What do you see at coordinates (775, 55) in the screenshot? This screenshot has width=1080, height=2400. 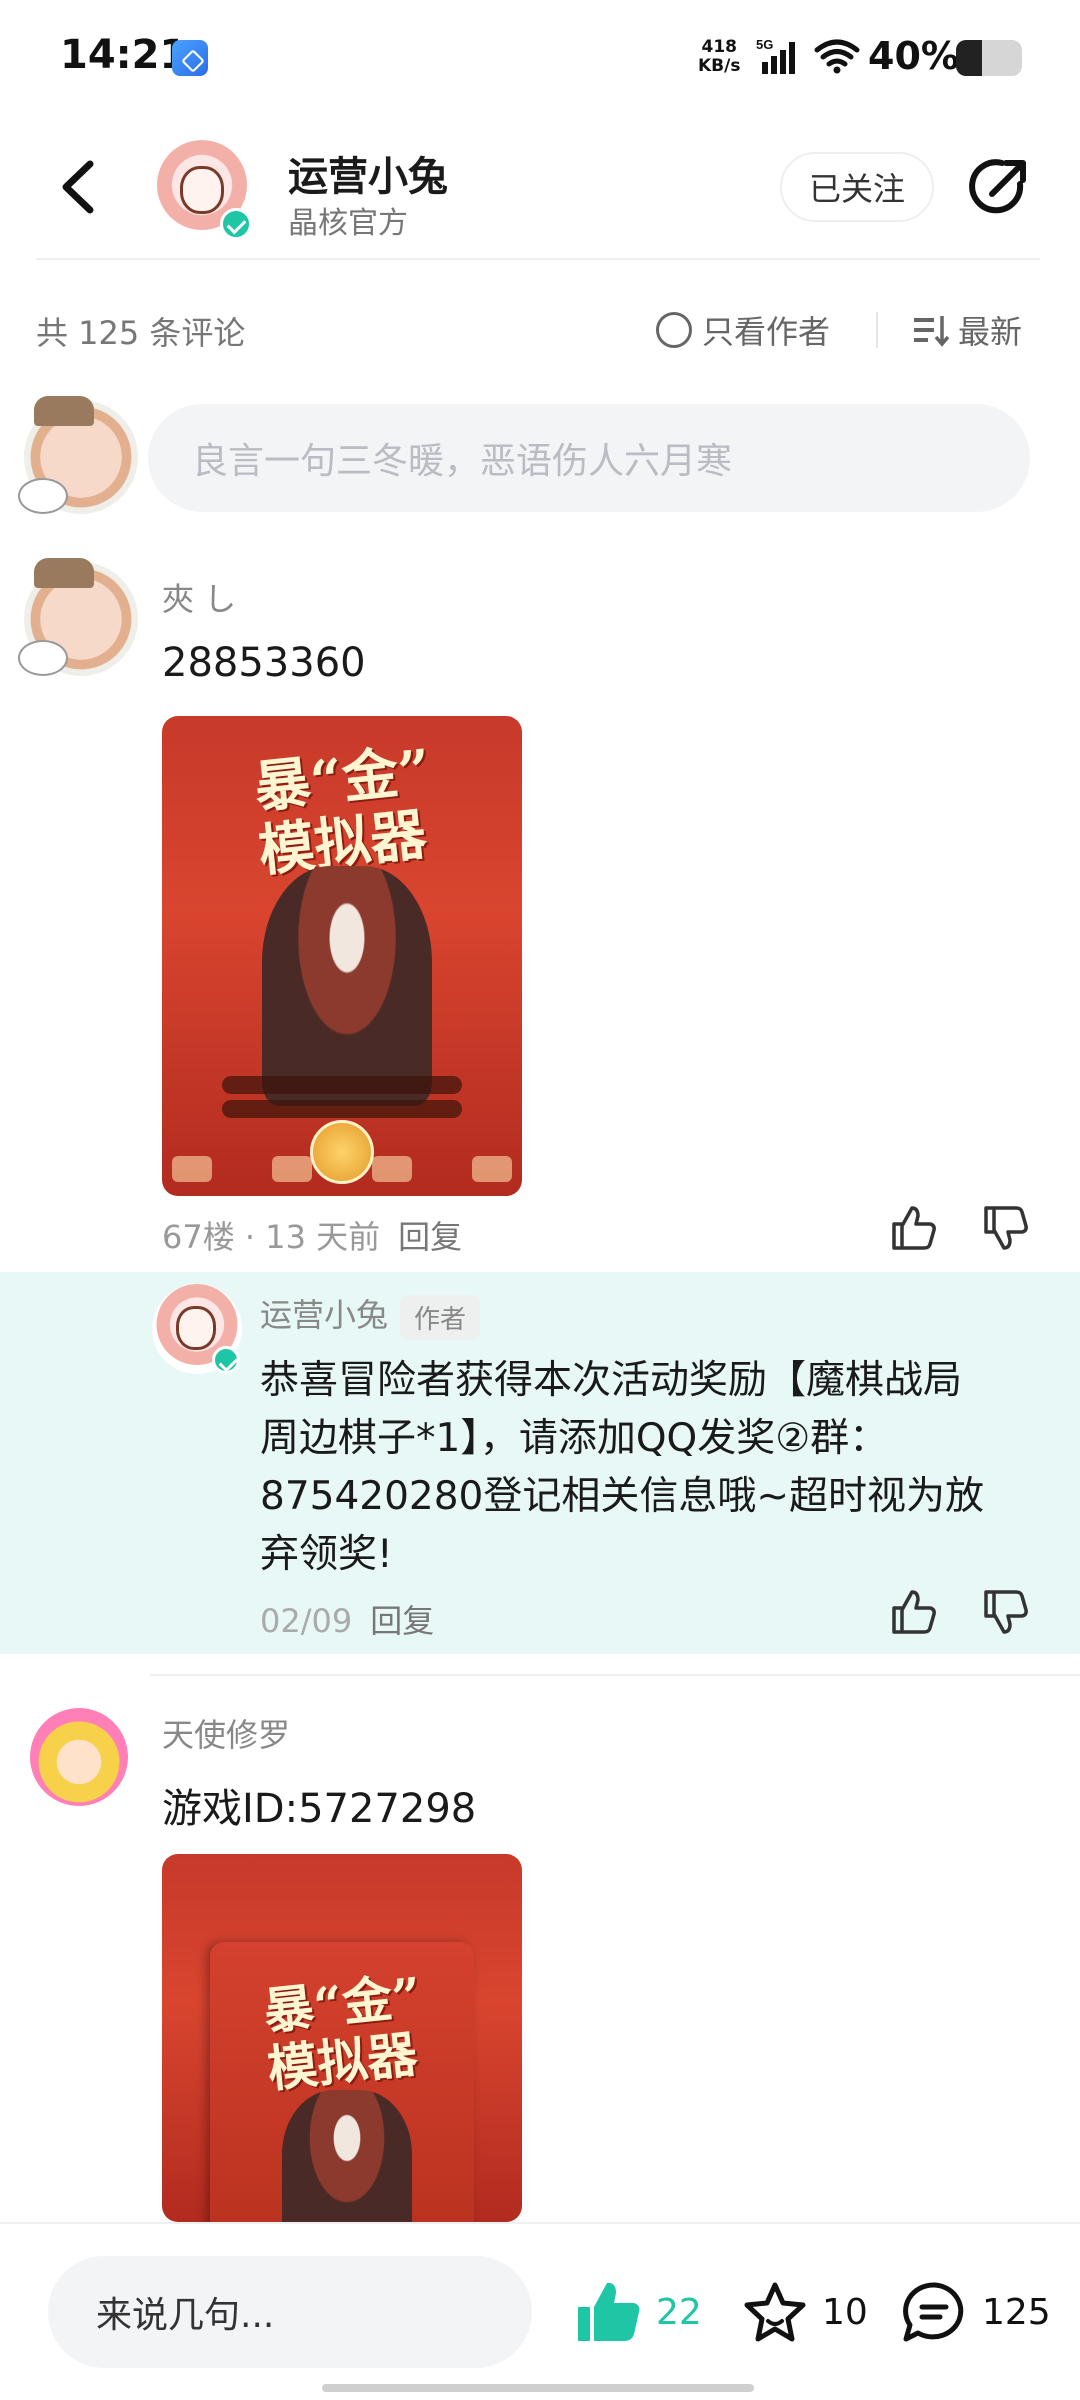 I see `cellular-signal-icon: 5G` at bounding box center [775, 55].